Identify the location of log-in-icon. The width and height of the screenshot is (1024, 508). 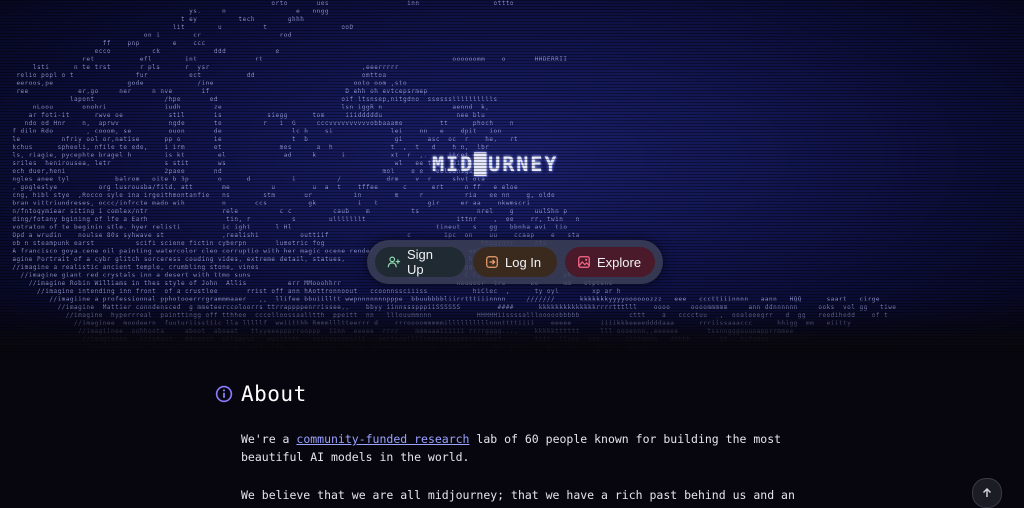
(492, 262).